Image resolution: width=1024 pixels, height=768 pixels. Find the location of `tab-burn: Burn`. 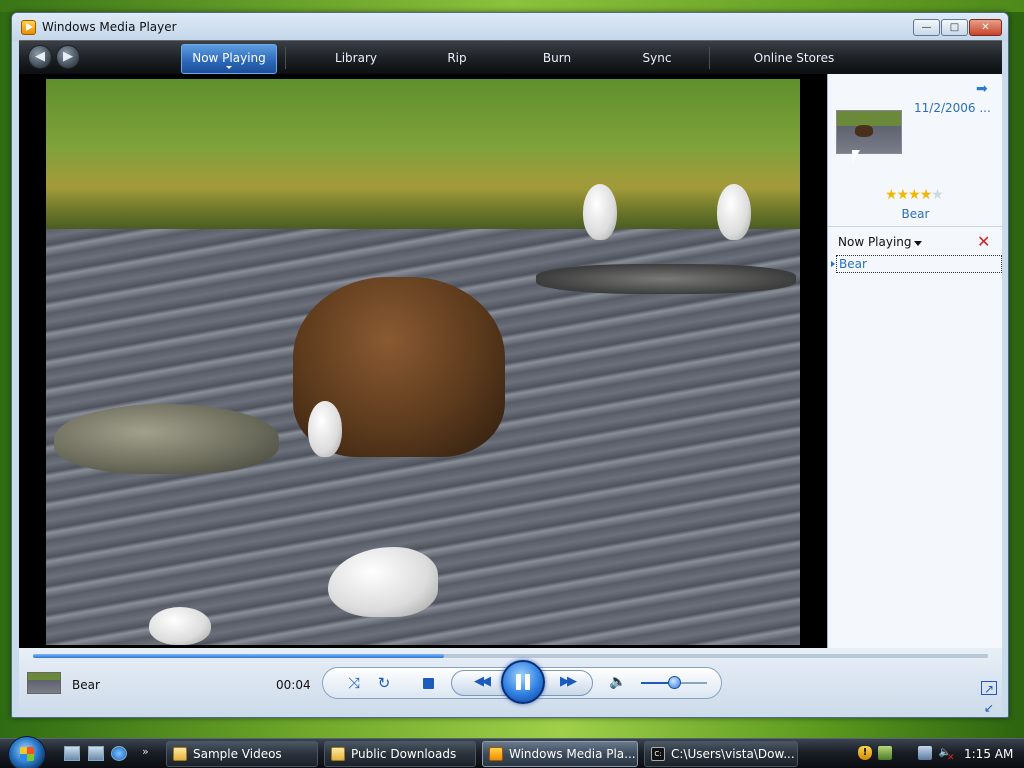

tab-burn: Burn is located at coordinates (557, 58).